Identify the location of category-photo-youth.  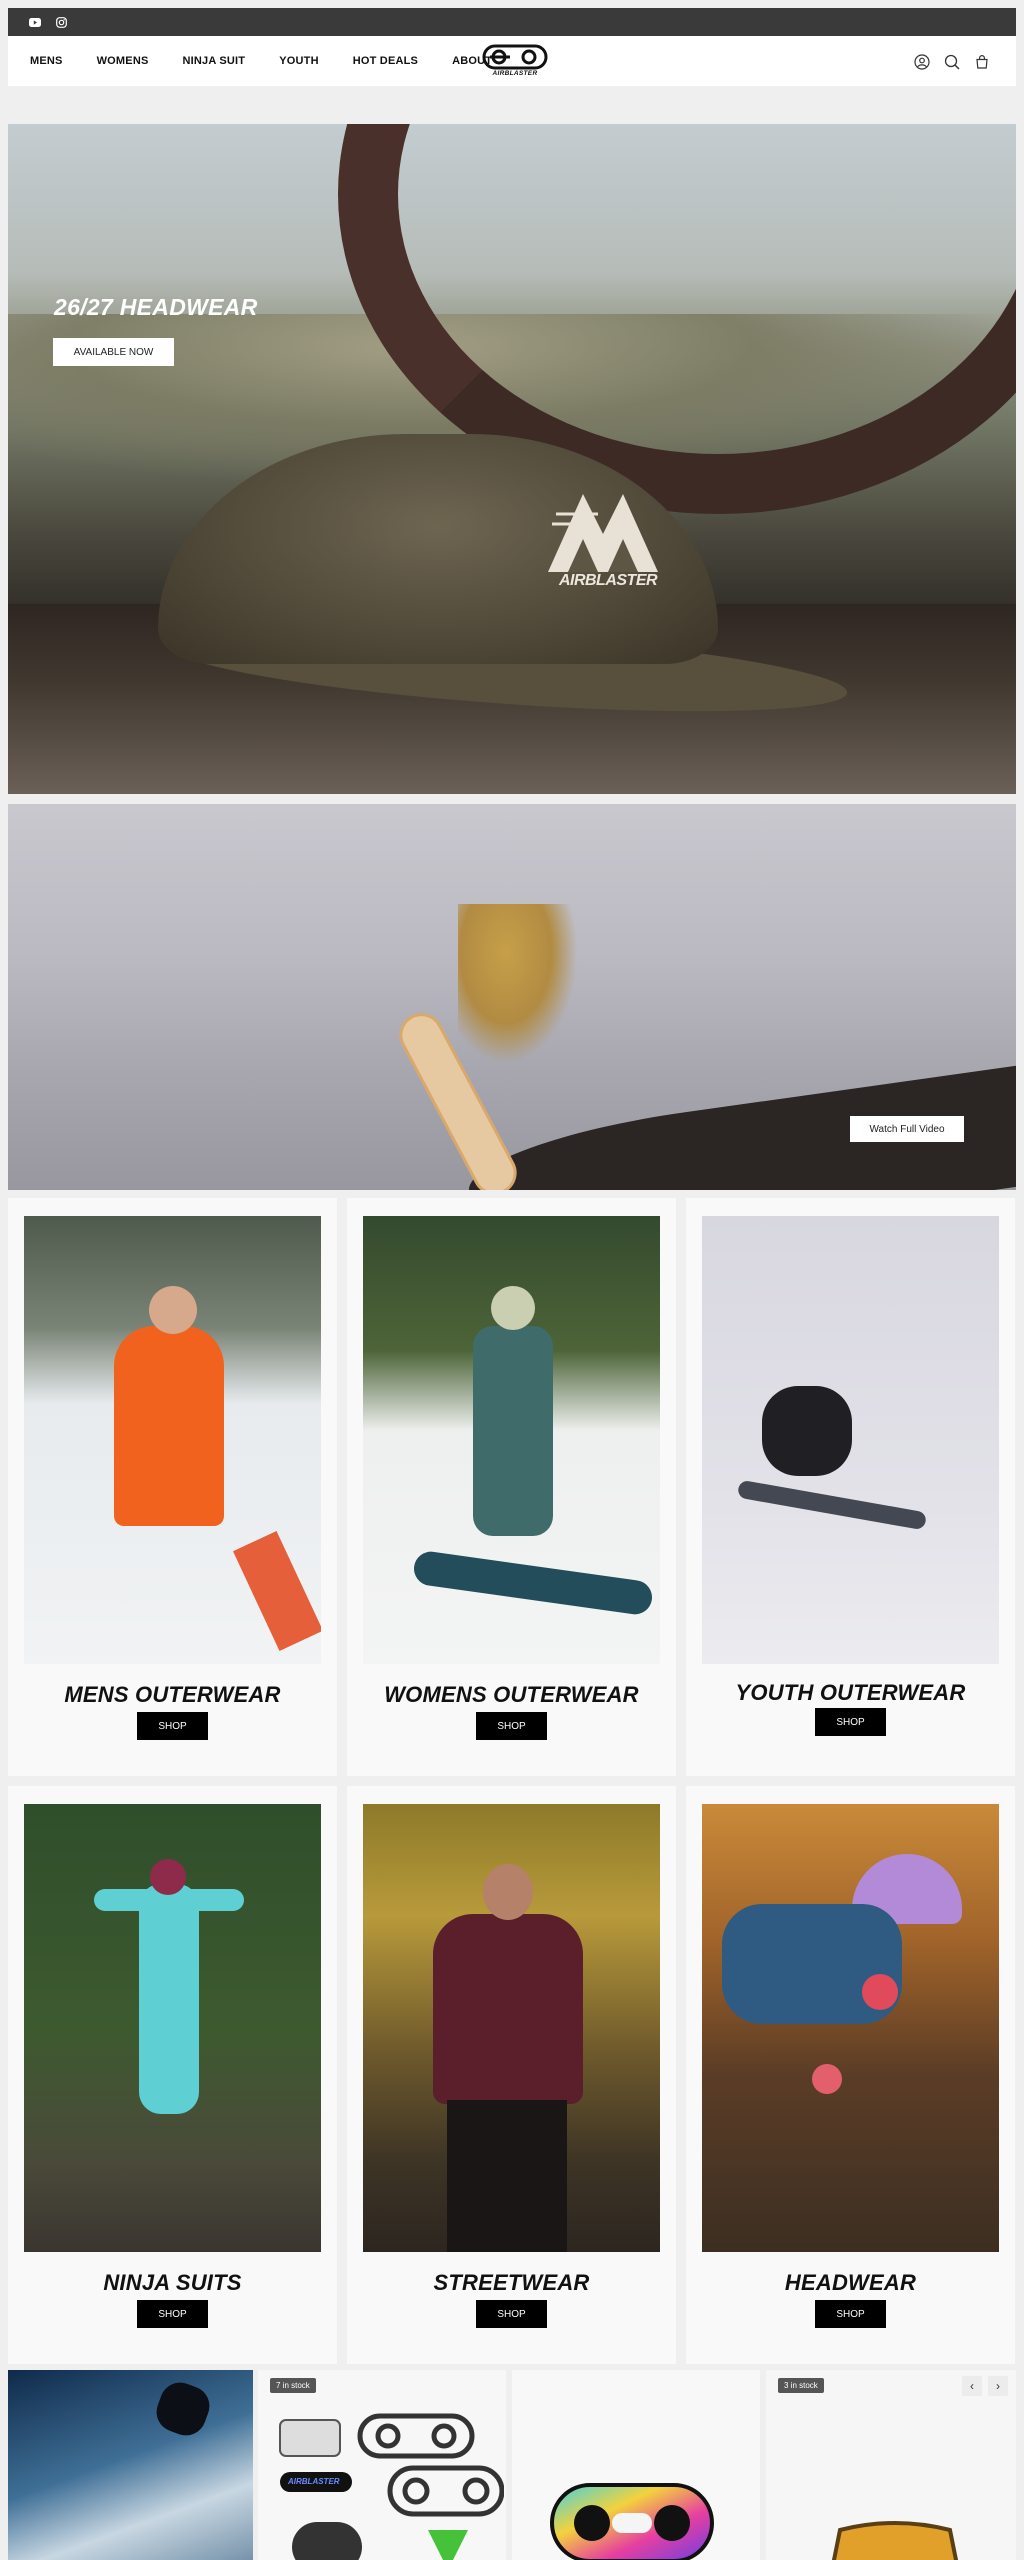
(850, 1440).